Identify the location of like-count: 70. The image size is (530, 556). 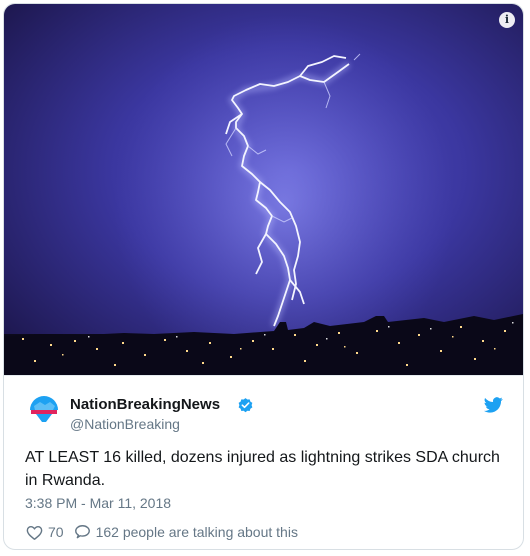
(56, 532).